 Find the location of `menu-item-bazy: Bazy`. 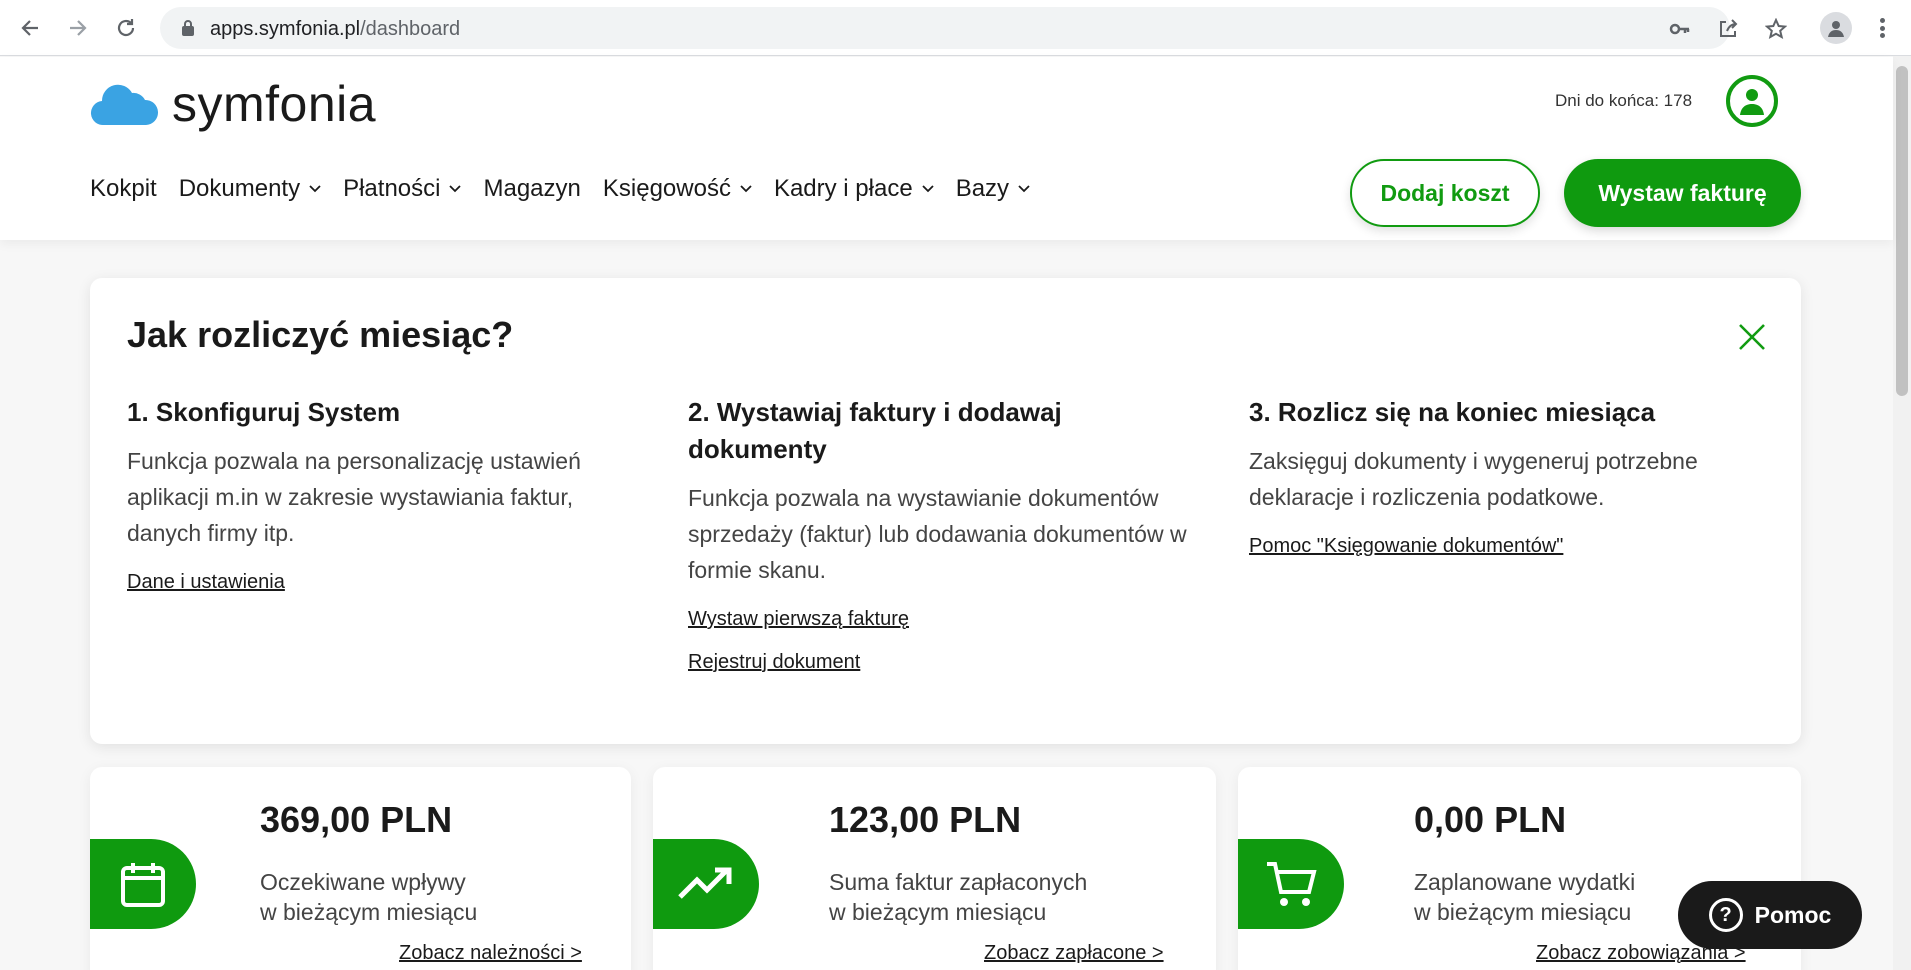

menu-item-bazy: Bazy is located at coordinates (993, 189).